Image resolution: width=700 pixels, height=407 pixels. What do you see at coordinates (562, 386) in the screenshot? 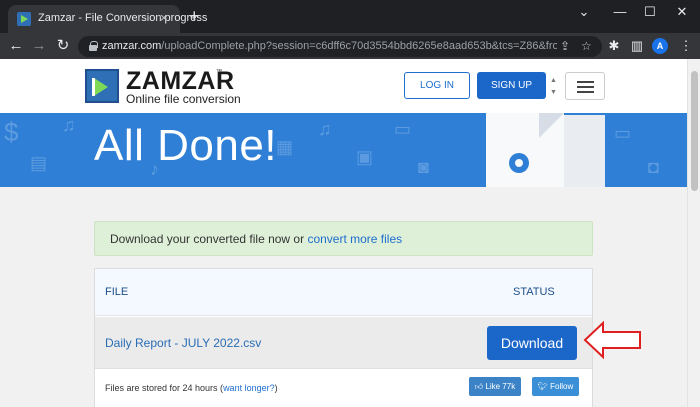
I see `follow-label: Follow` at bounding box center [562, 386].